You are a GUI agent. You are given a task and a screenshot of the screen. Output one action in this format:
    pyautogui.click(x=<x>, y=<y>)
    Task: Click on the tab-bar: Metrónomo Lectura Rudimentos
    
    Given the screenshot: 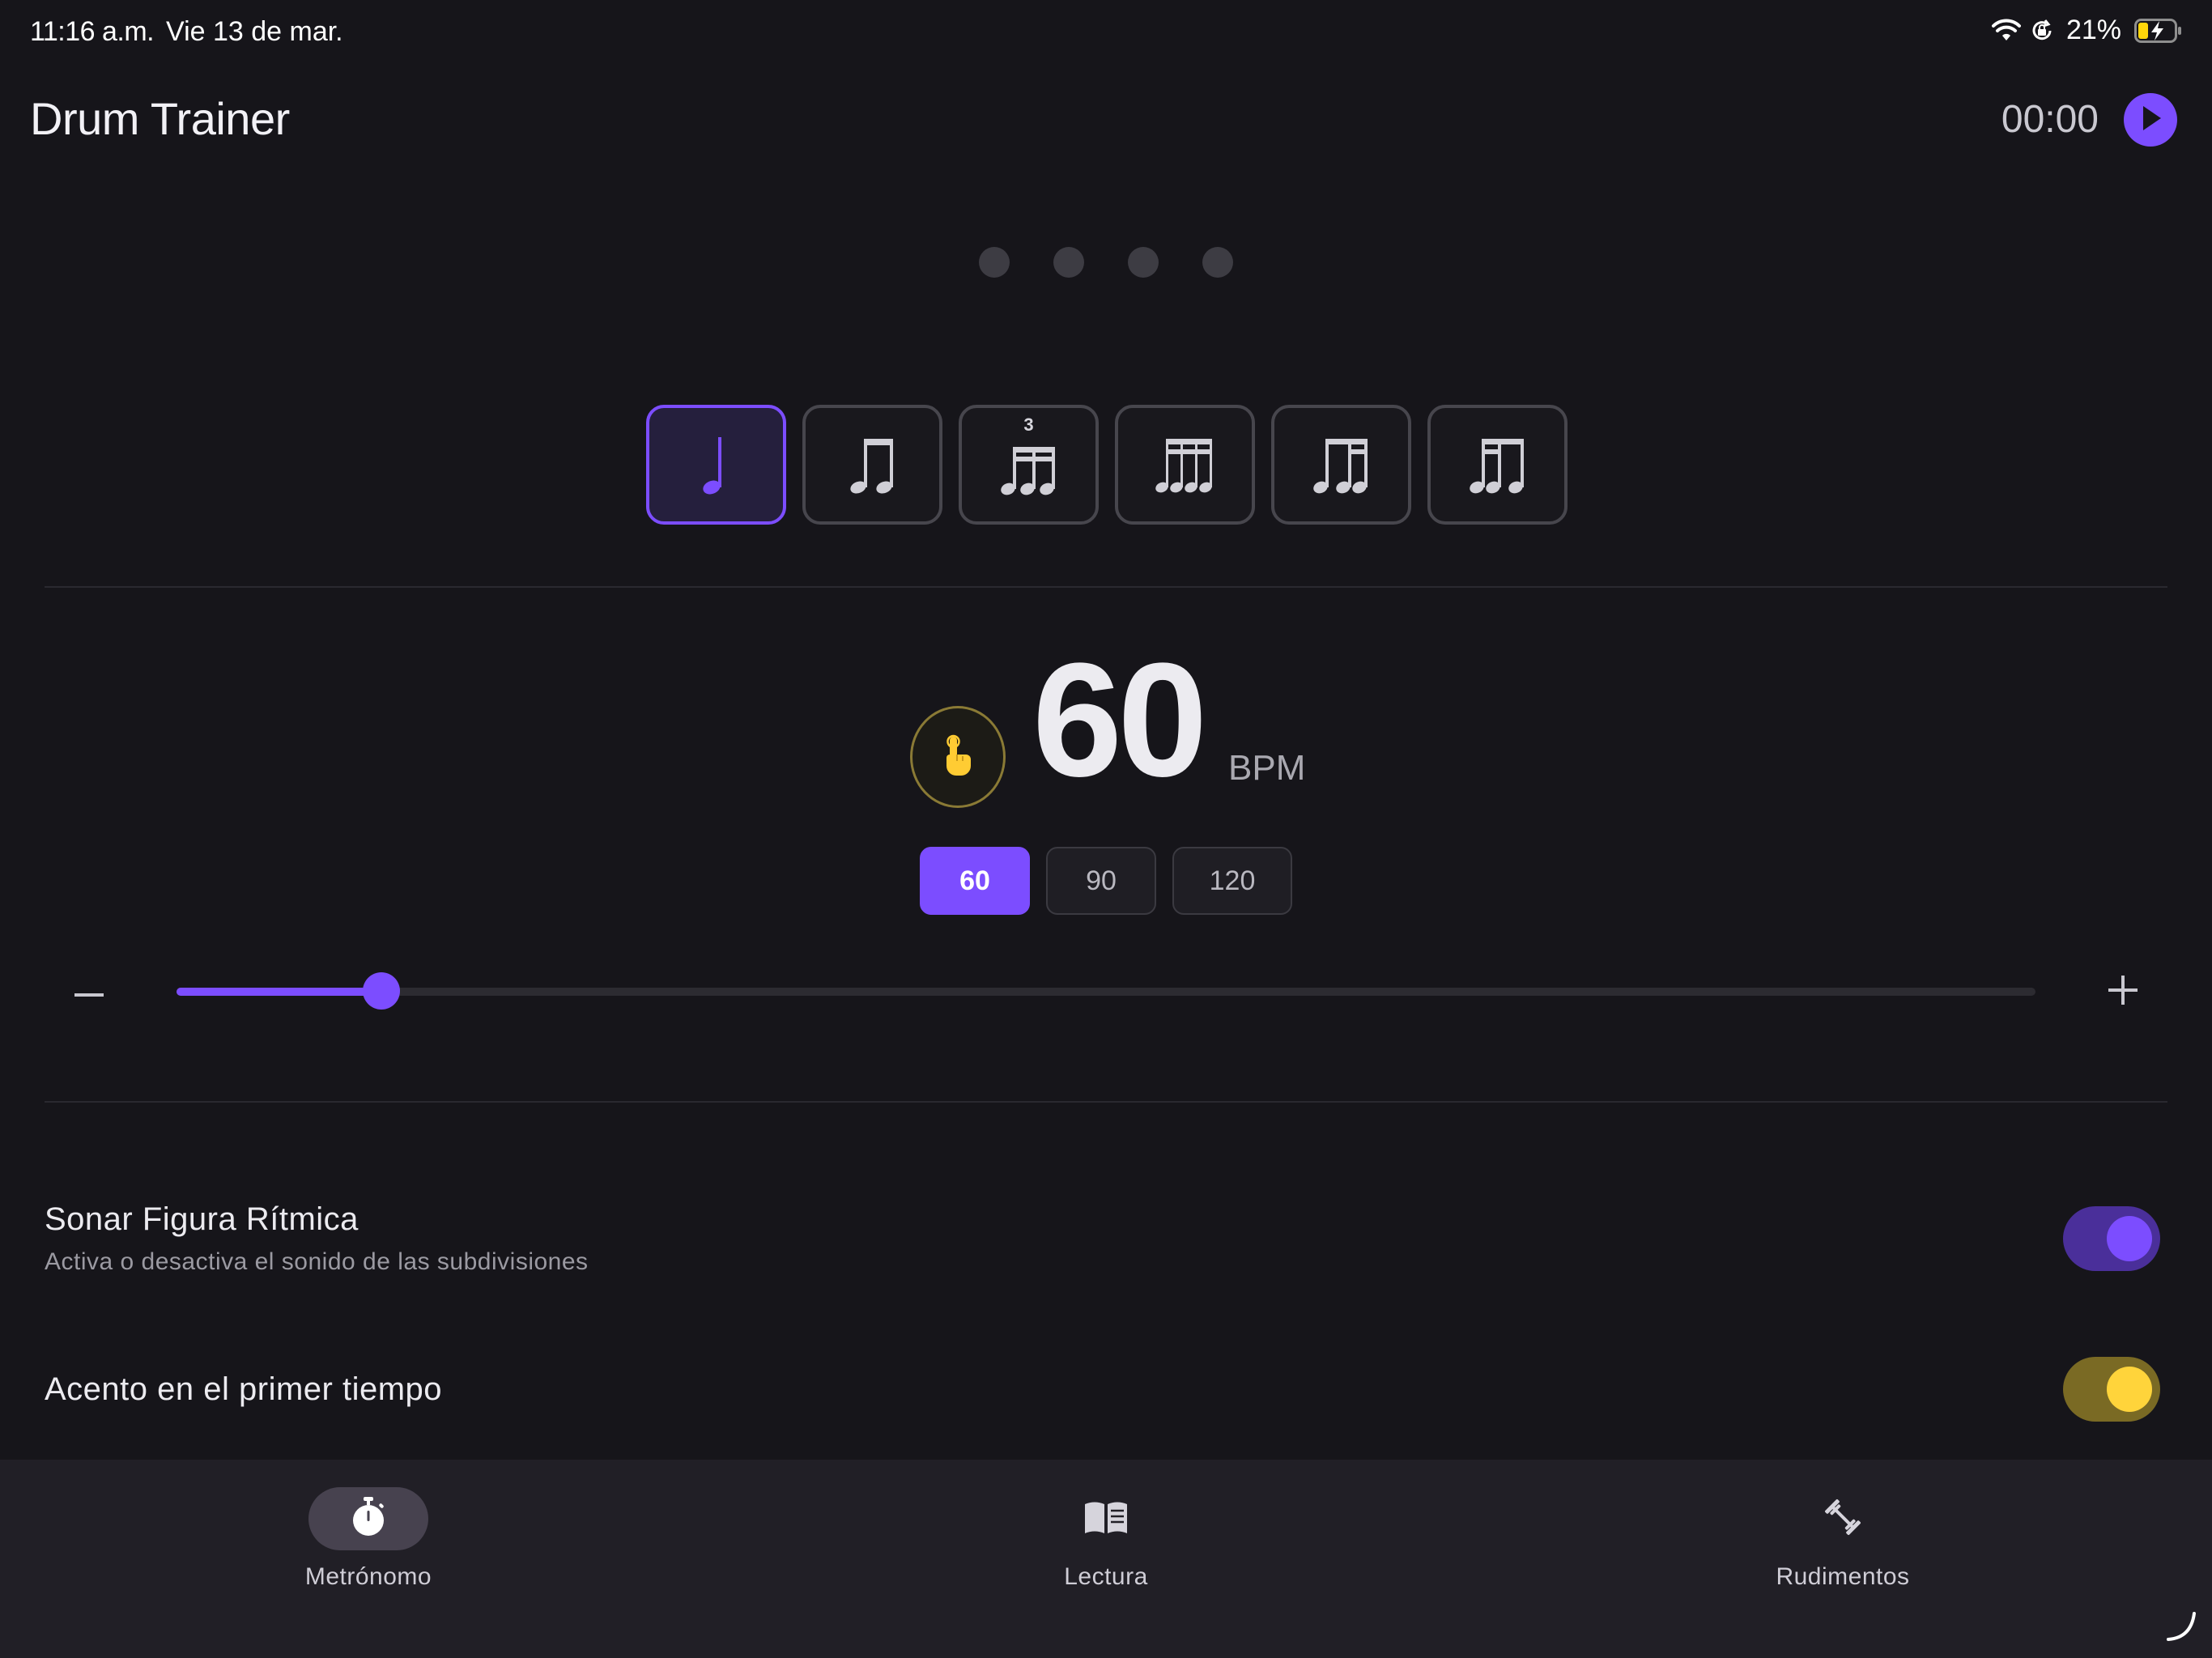 What is the action you would take?
    pyautogui.click(x=1106, y=1559)
    